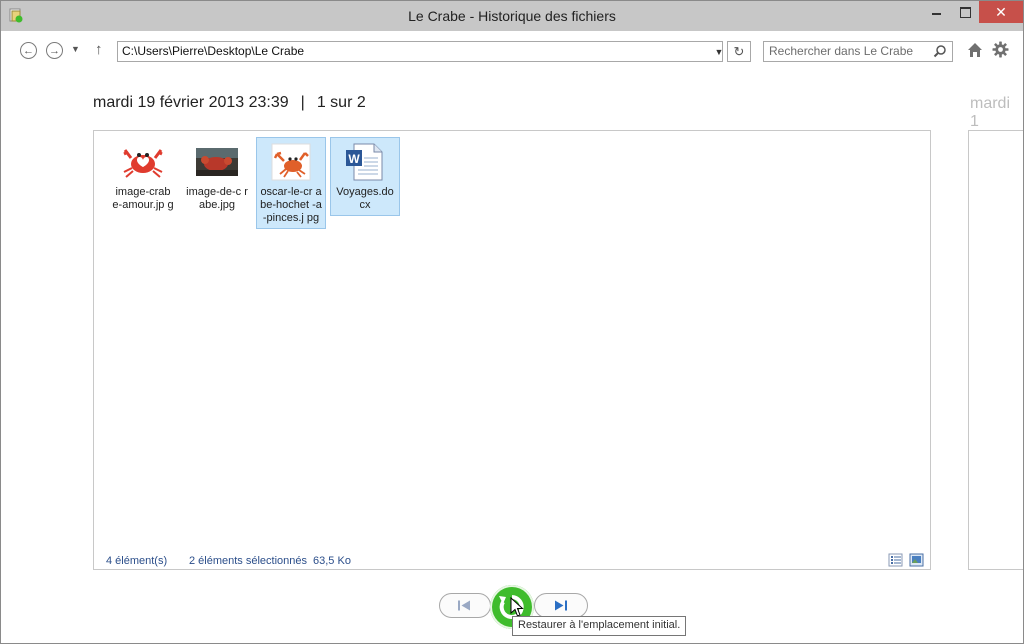 Image resolution: width=1024 pixels, height=644 pixels. I want to click on refresh-button: ↻, so click(739, 51).